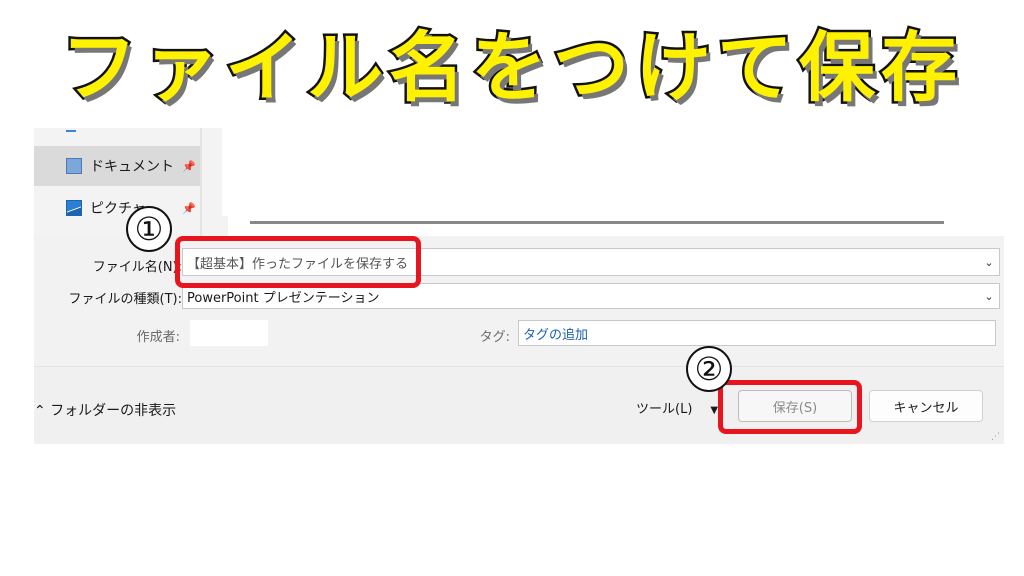 The width and height of the screenshot is (1024, 576). What do you see at coordinates (714, 410) in the screenshot?
I see `caret-down-icon: ▼` at bounding box center [714, 410].